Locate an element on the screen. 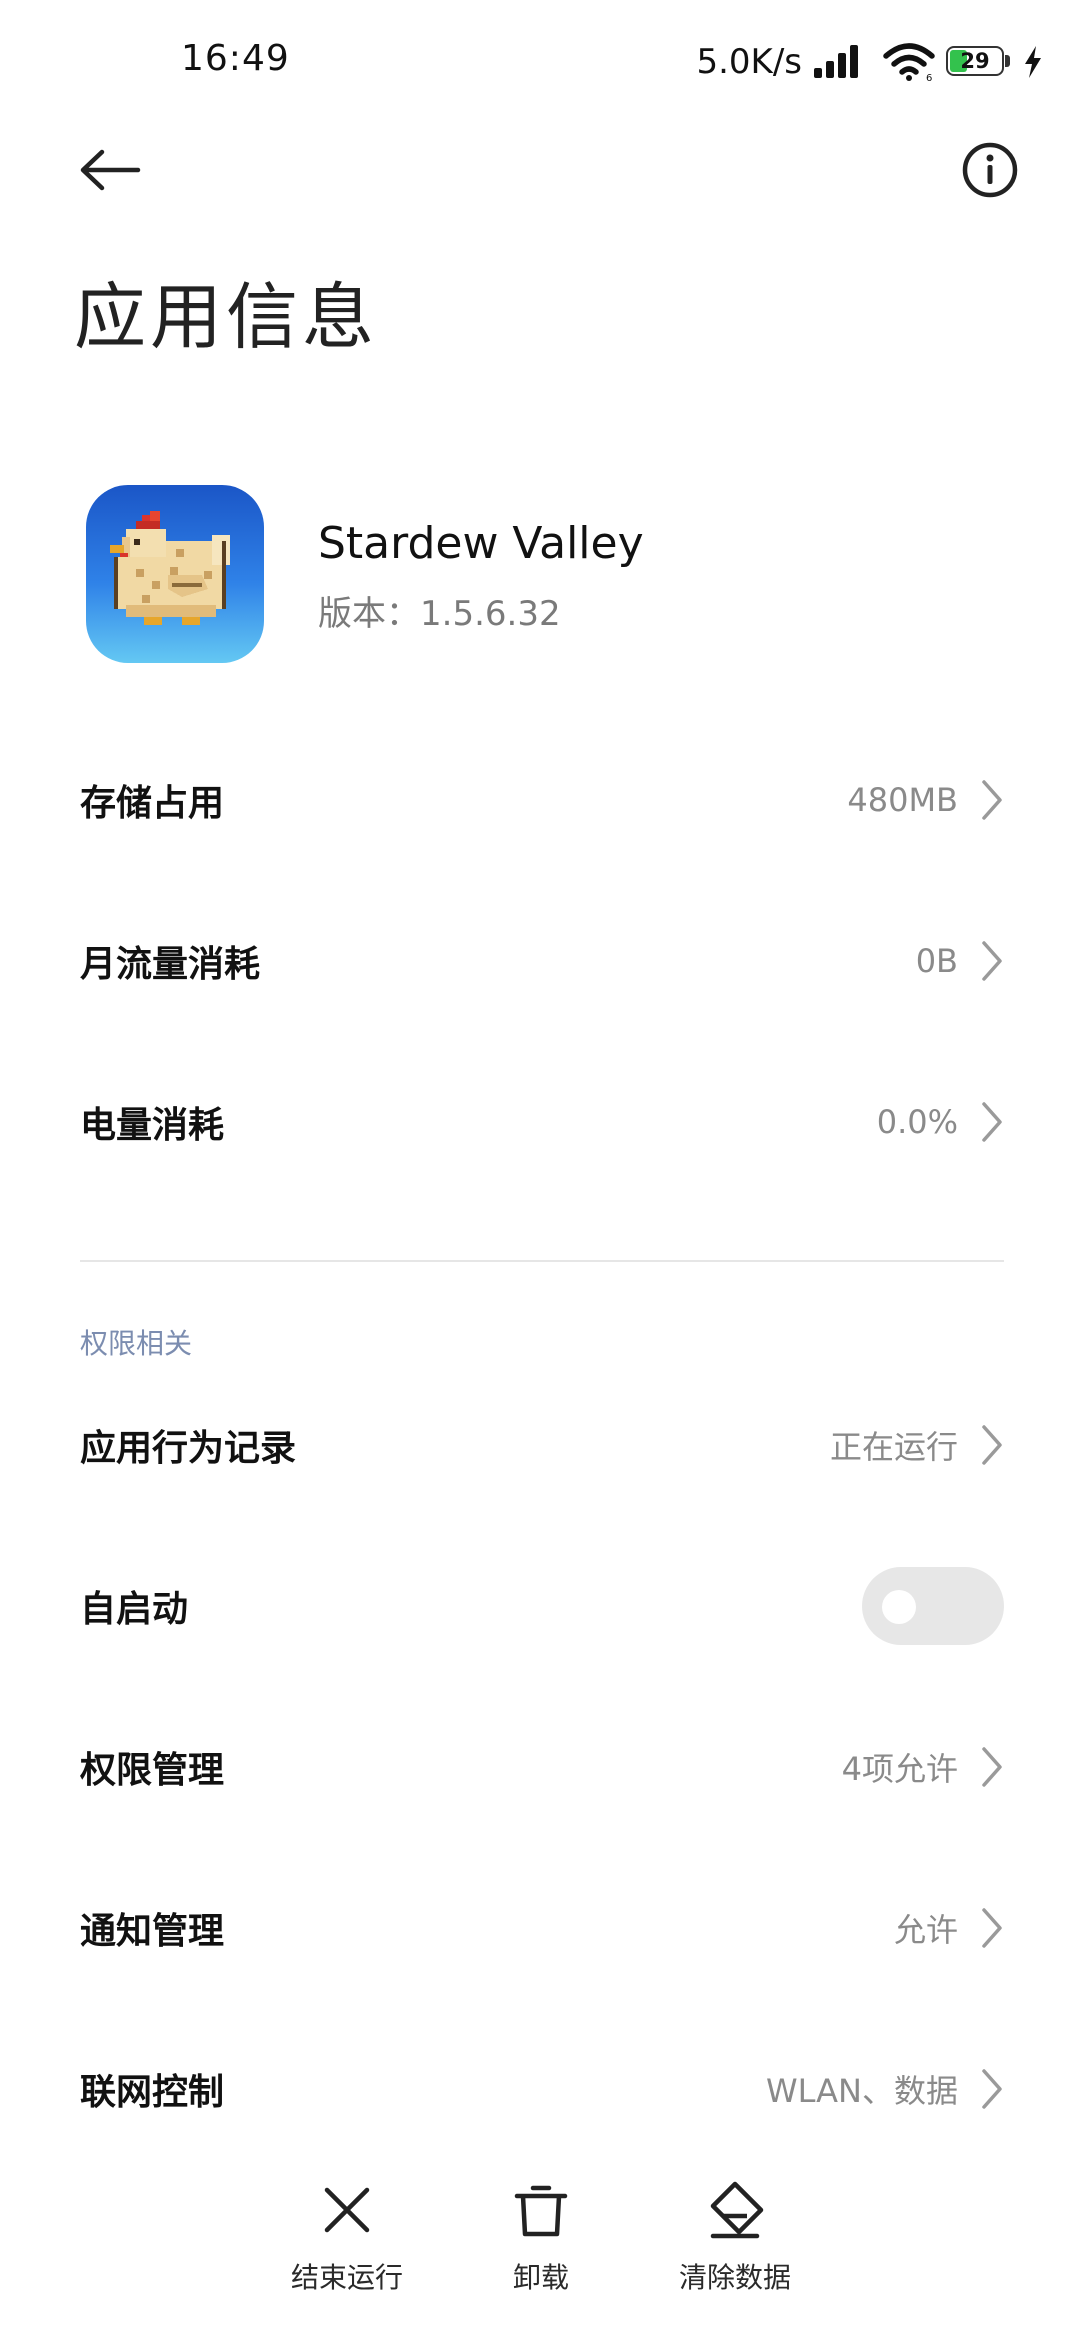 The image size is (1080, 2340). row-label: 权限管理 is located at coordinates (152, 1770).